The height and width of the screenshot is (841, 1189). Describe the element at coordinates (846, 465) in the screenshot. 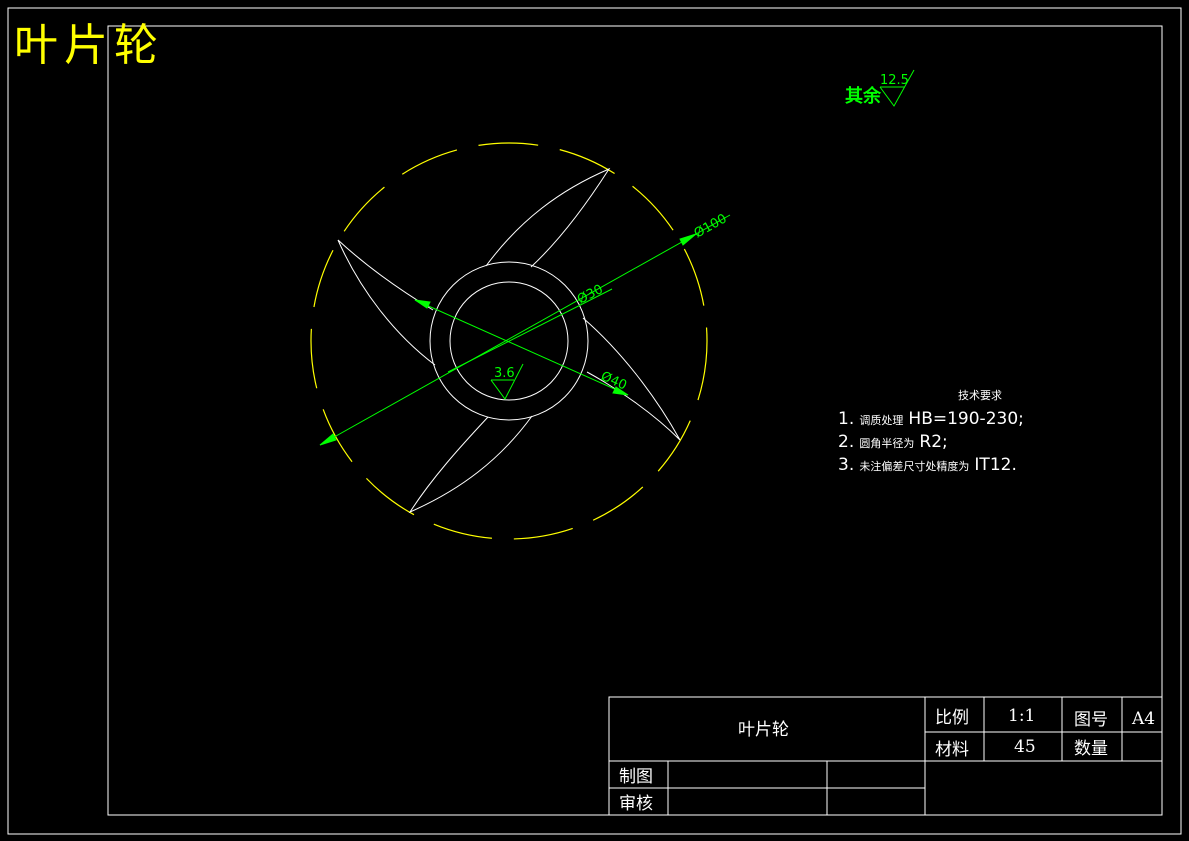

I see `tech-item-3-num: 3.` at that location.